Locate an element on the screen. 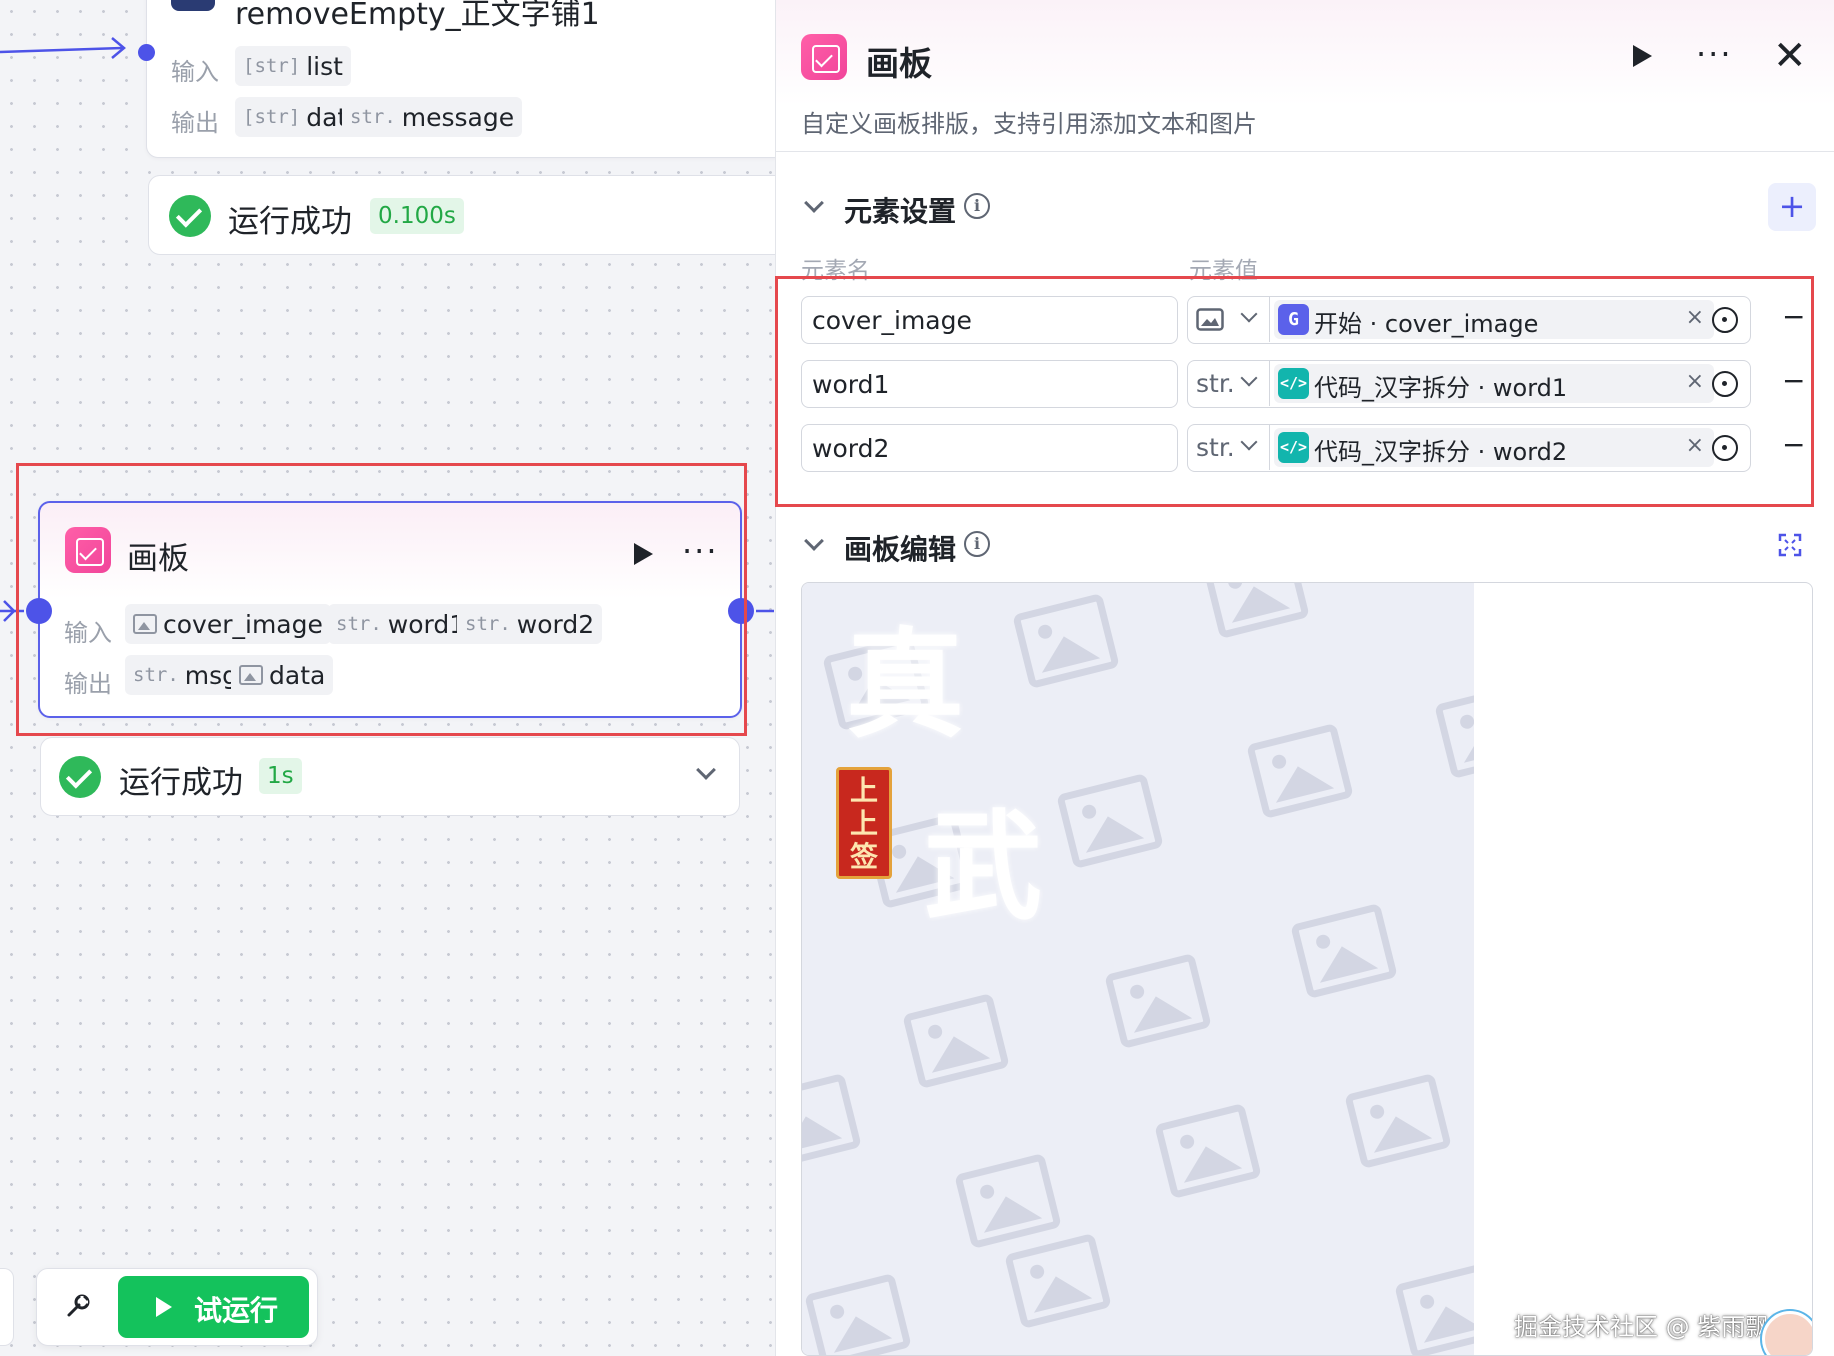 The width and height of the screenshot is (1834, 1356). highlight-box-node is located at coordinates (381, 599).